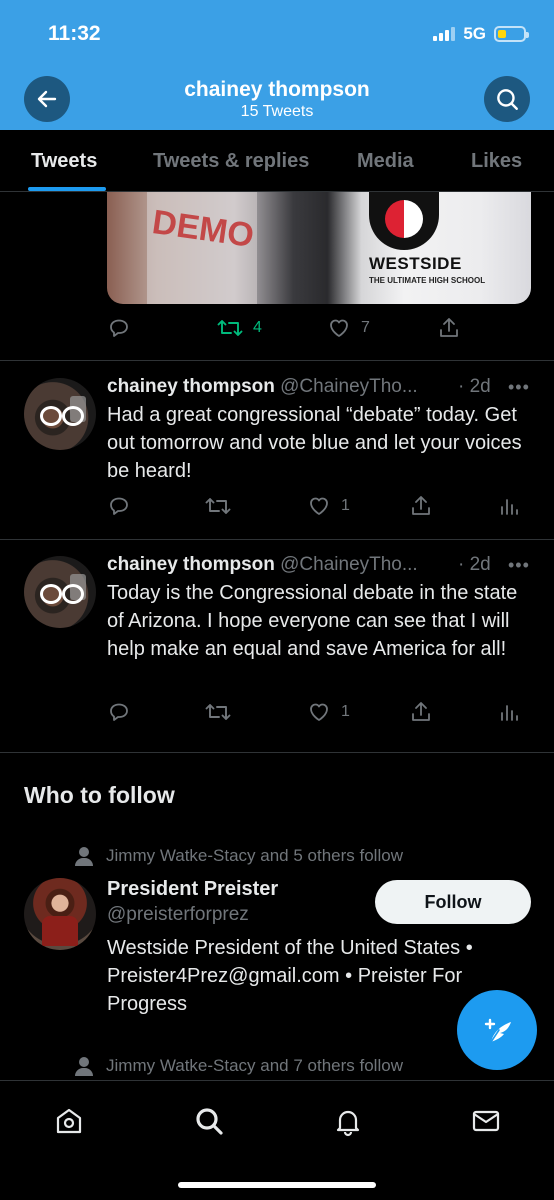  I want to click on nav-search, so click(209, 1121).